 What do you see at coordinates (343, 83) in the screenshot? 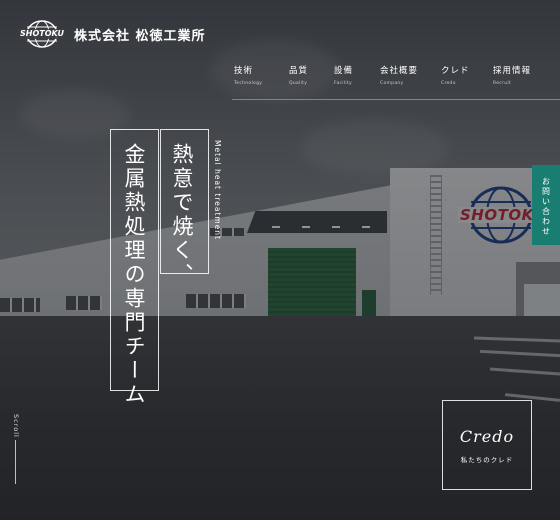
I see `nav-sublabel: Facility` at bounding box center [343, 83].